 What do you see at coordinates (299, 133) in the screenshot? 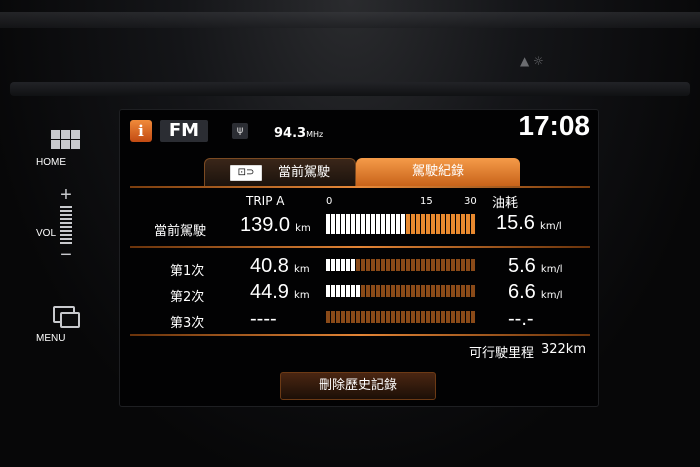
I see `radio-frequency: 94.3MHz` at bounding box center [299, 133].